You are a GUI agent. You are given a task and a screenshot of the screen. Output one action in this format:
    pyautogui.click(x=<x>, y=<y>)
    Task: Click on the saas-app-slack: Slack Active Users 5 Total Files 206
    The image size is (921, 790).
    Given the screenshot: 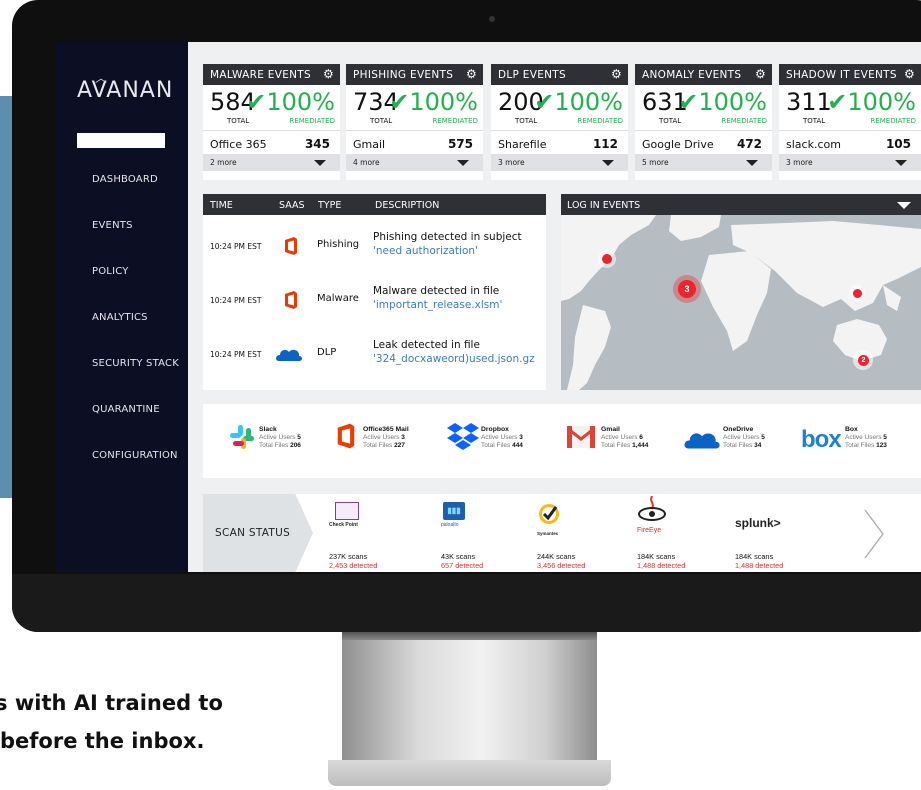 What is the action you would take?
    pyautogui.click(x=280, y=438)
    